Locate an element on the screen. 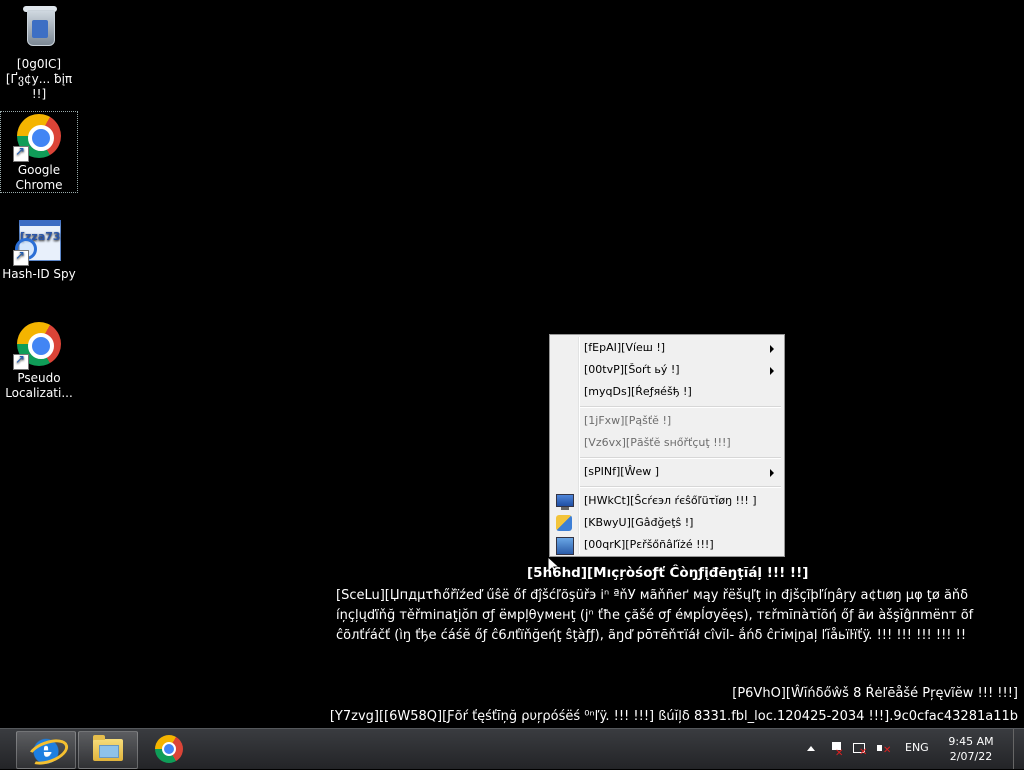 Image resolution: width=1024 pixels, height=770 pixels. personalize-icon is located at coordinates (565, 546).